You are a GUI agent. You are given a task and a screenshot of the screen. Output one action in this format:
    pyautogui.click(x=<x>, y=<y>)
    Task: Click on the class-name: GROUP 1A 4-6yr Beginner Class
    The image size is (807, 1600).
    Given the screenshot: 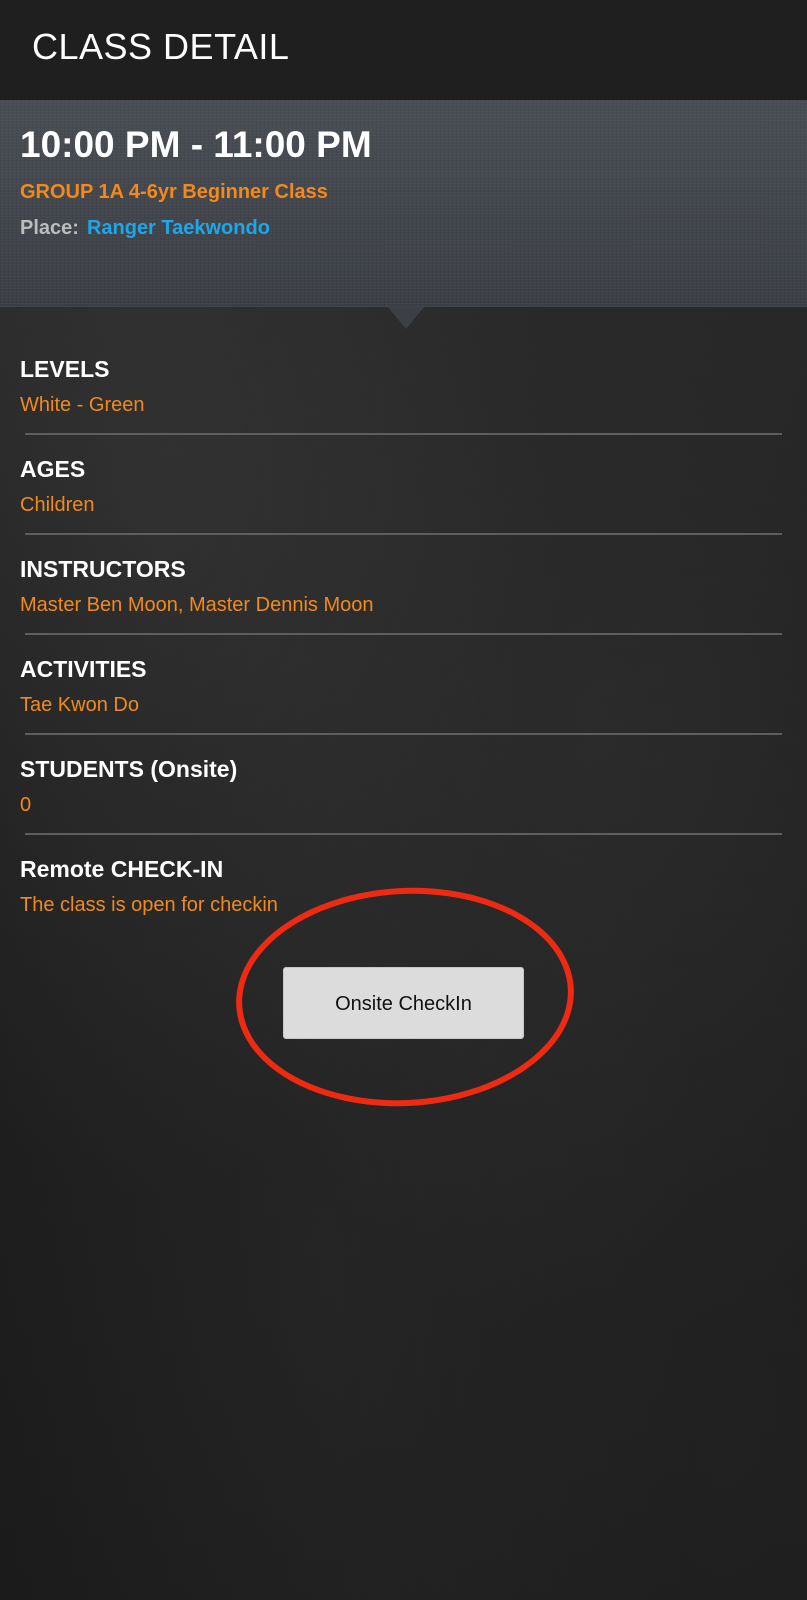 What is the action you would take?
    pyautogui.click(x=174, y=192)
    